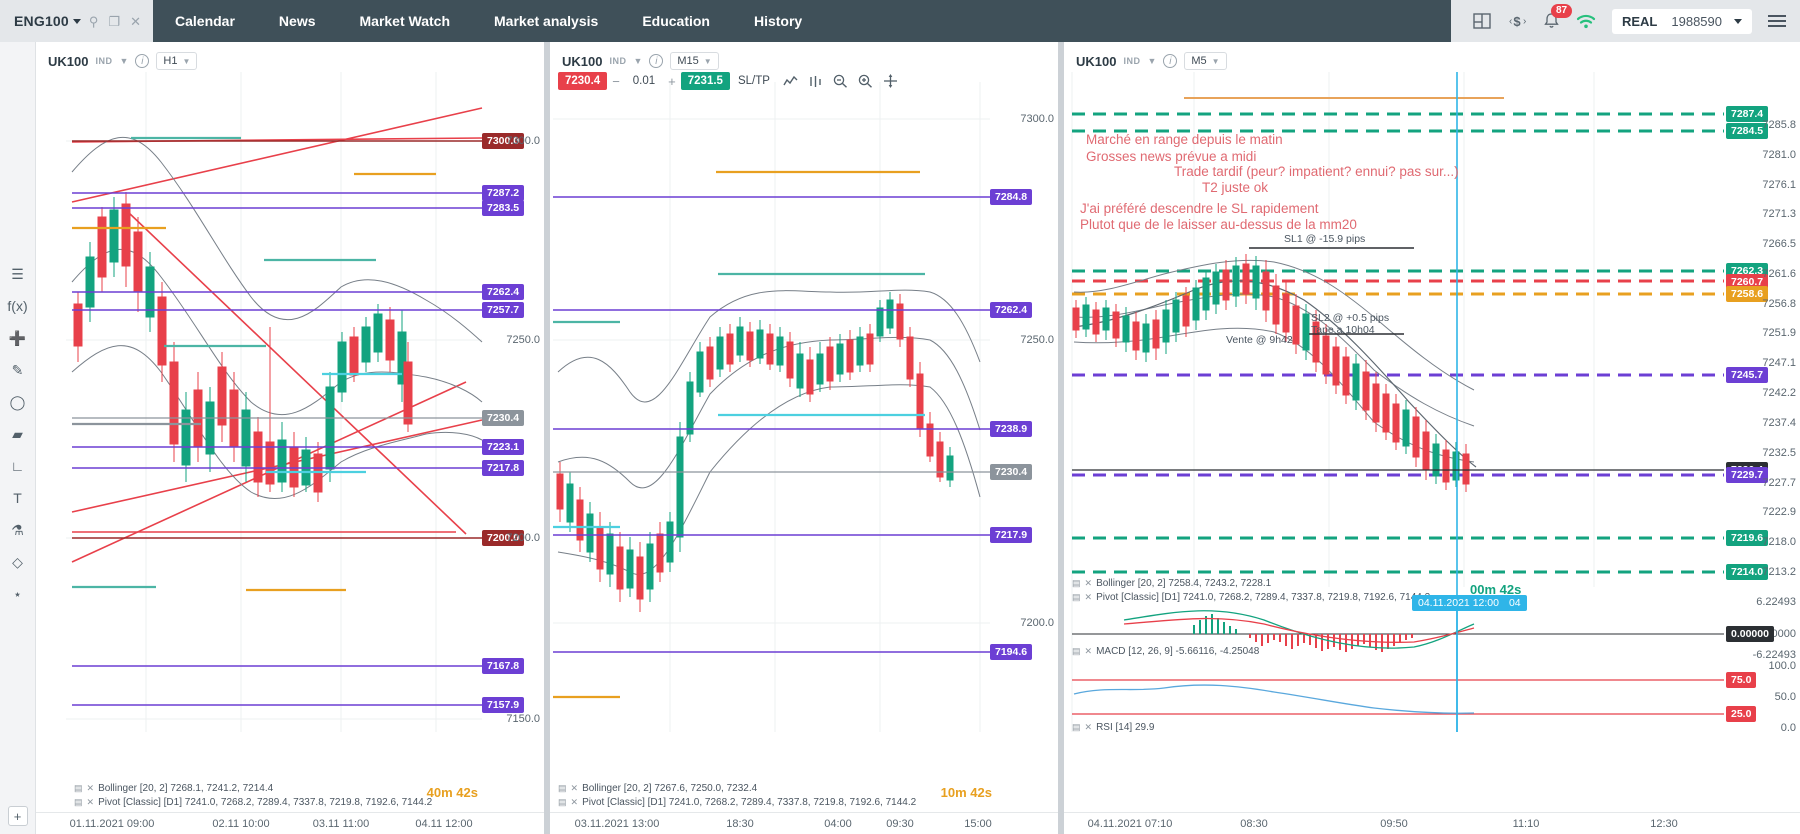 The width and height of the screenshot is (1800, 834). Describe the element at coordinates (17, 594) in the screenshot. I see `share-icon: ⋆` at that location.